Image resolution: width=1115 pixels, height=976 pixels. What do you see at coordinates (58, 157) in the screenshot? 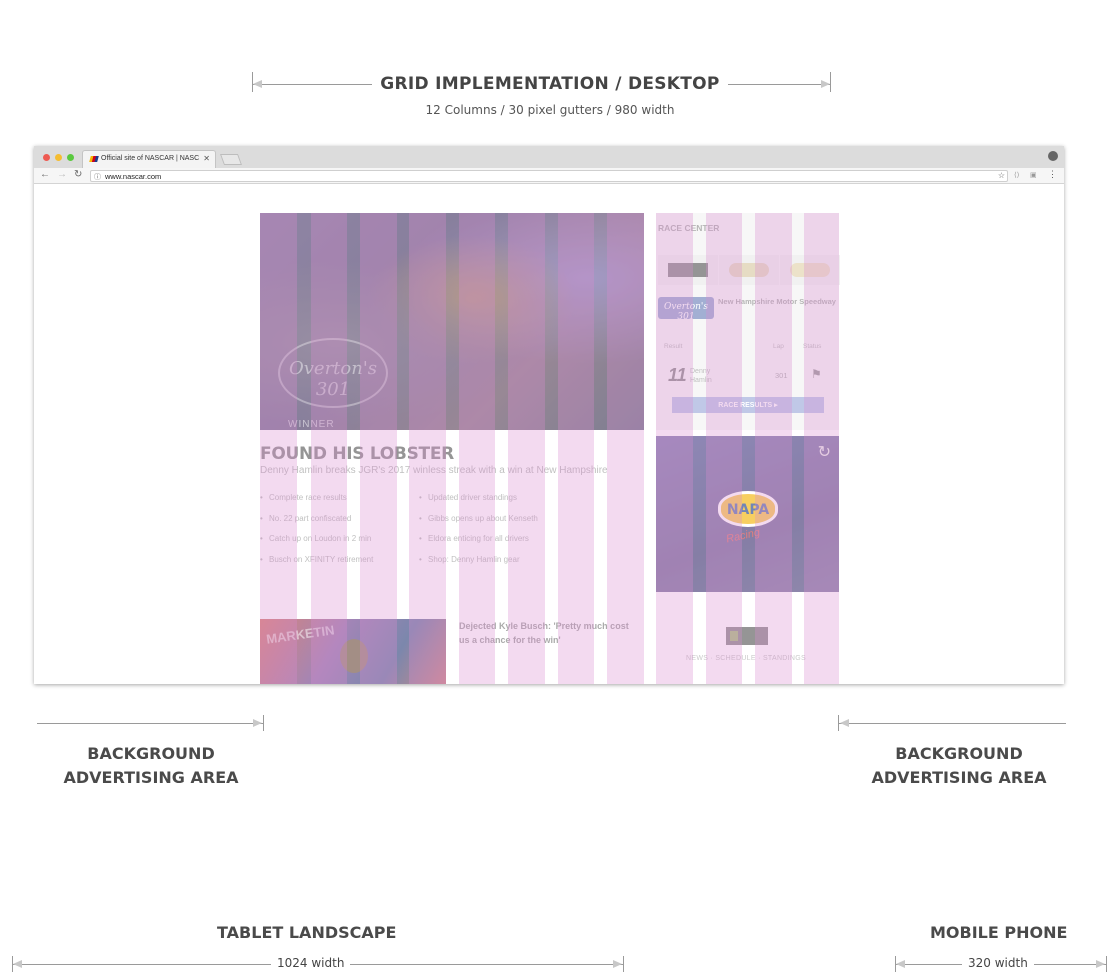
I see `minimize-window-icon` at bounding box center [58, 157].